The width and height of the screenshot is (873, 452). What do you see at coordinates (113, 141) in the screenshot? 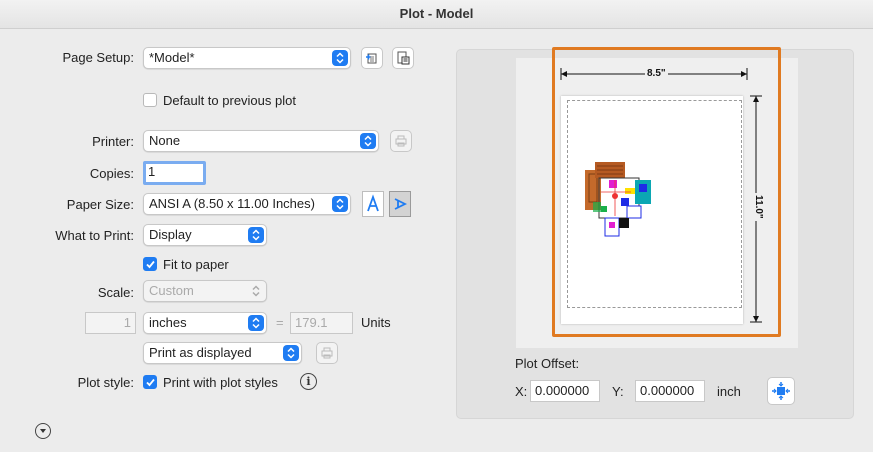
I see `printer-label: Printer:` at bounding box center [113, 141].